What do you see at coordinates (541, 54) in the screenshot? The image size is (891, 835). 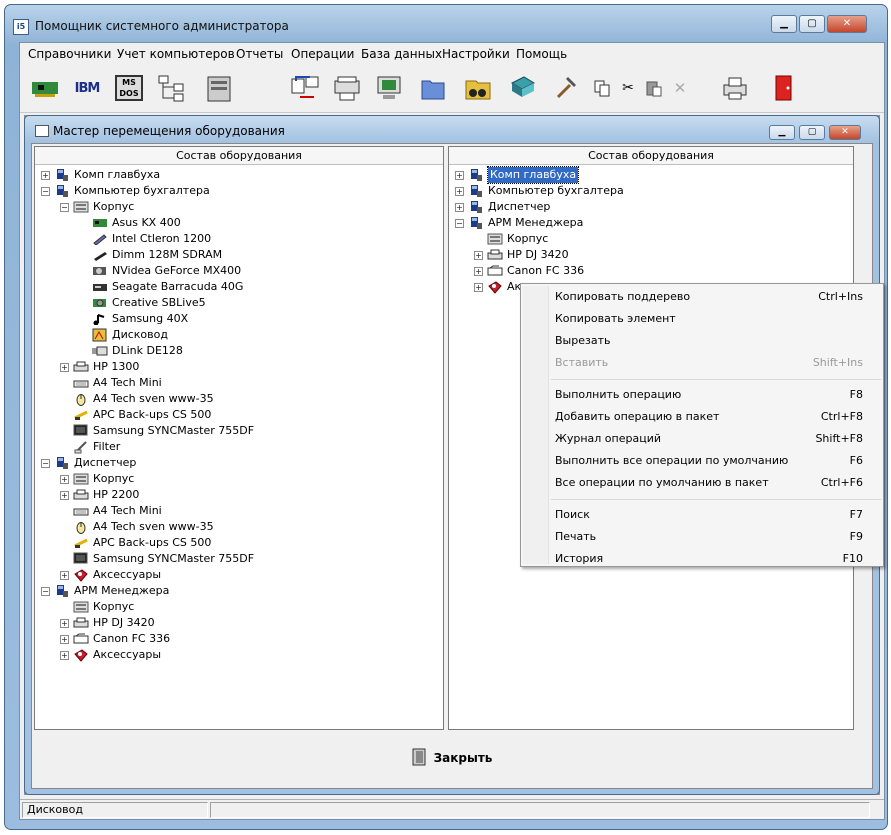 I see `menu-help: Помощь` at bounding box center [541, 54].